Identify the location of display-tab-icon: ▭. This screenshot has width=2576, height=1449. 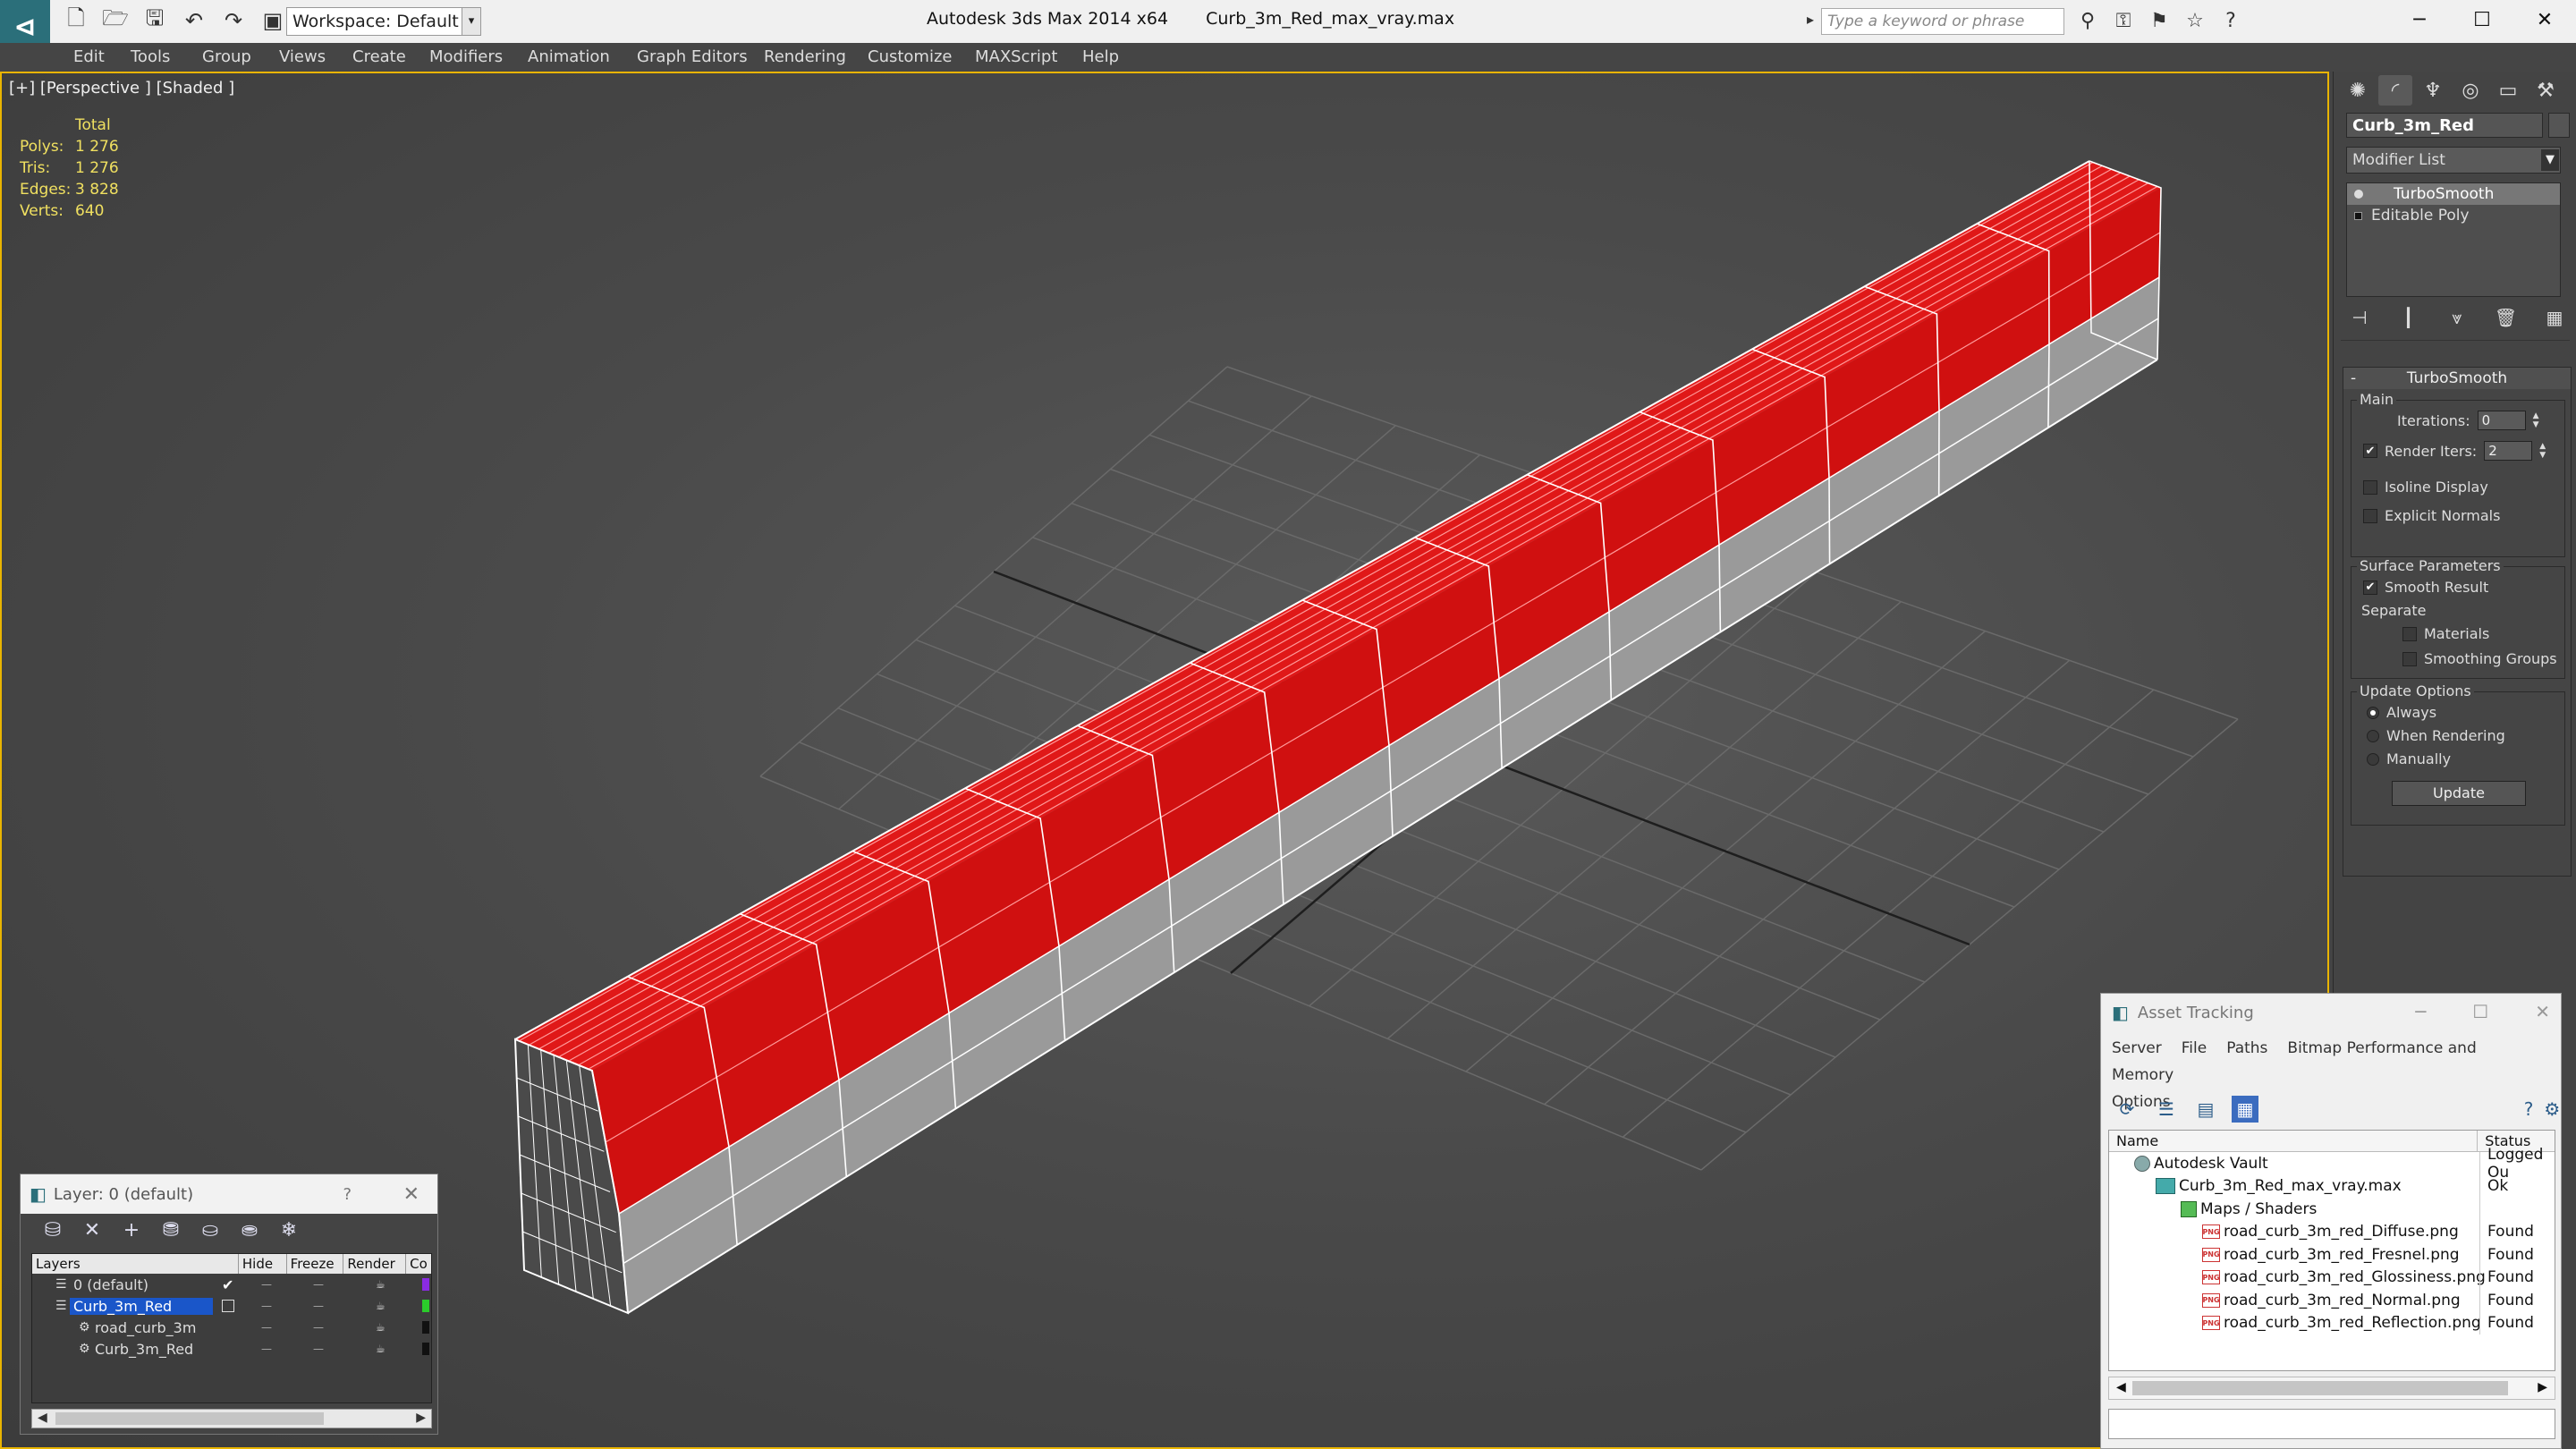
(2508, 90).